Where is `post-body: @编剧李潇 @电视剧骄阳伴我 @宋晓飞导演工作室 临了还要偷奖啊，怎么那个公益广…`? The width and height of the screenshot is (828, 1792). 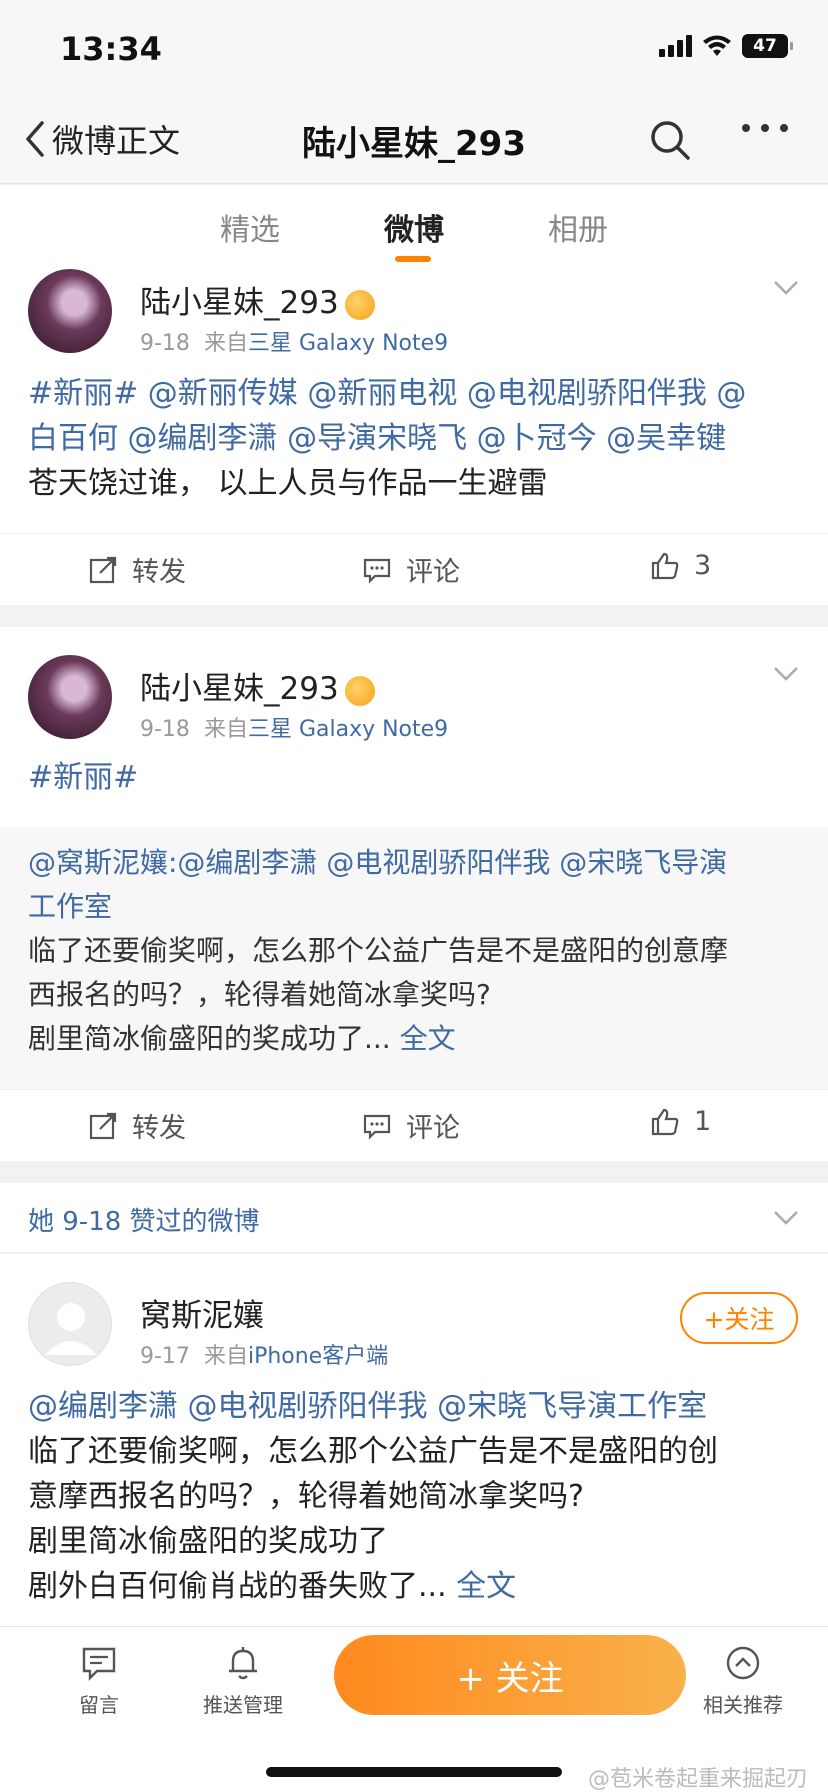 post-body: @编剧李潇 @电视剧骄阳伴我 @宋晓飞导演工作室 临了还要偷奖啊，怎么那个公益广… is located at coordinates (373, 1496).